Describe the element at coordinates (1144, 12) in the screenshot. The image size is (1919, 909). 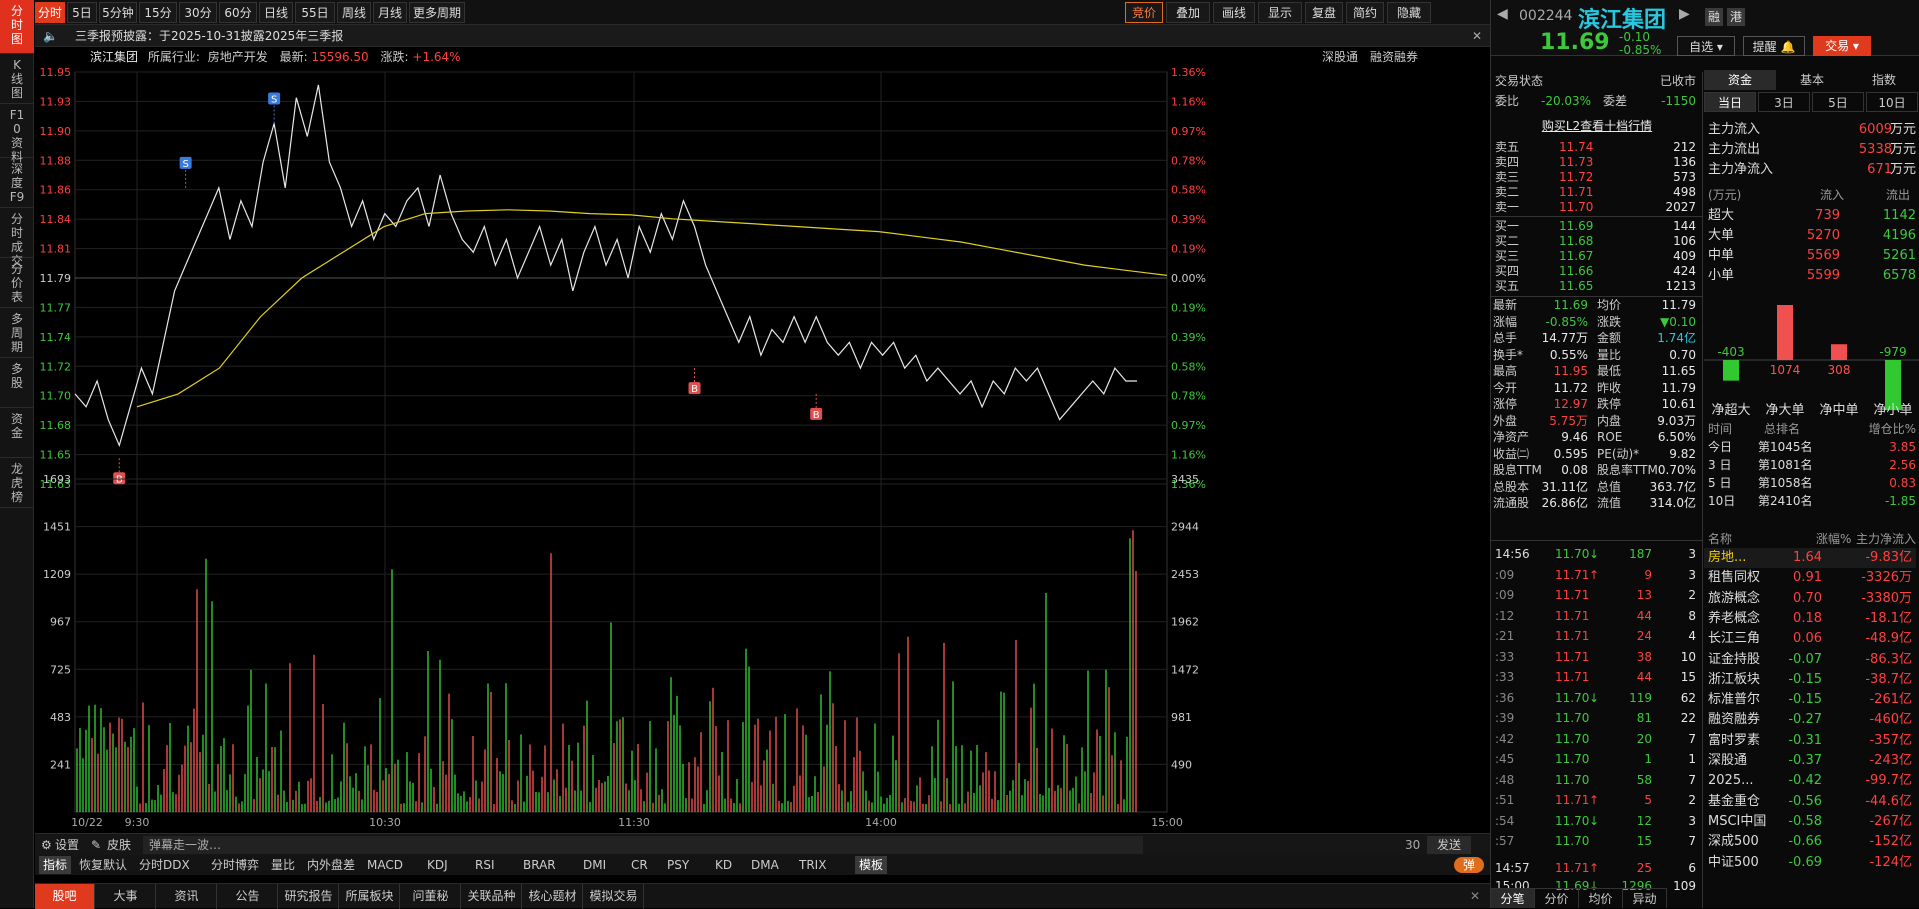
I see `toolbar-right-0: 竞价` at that location.